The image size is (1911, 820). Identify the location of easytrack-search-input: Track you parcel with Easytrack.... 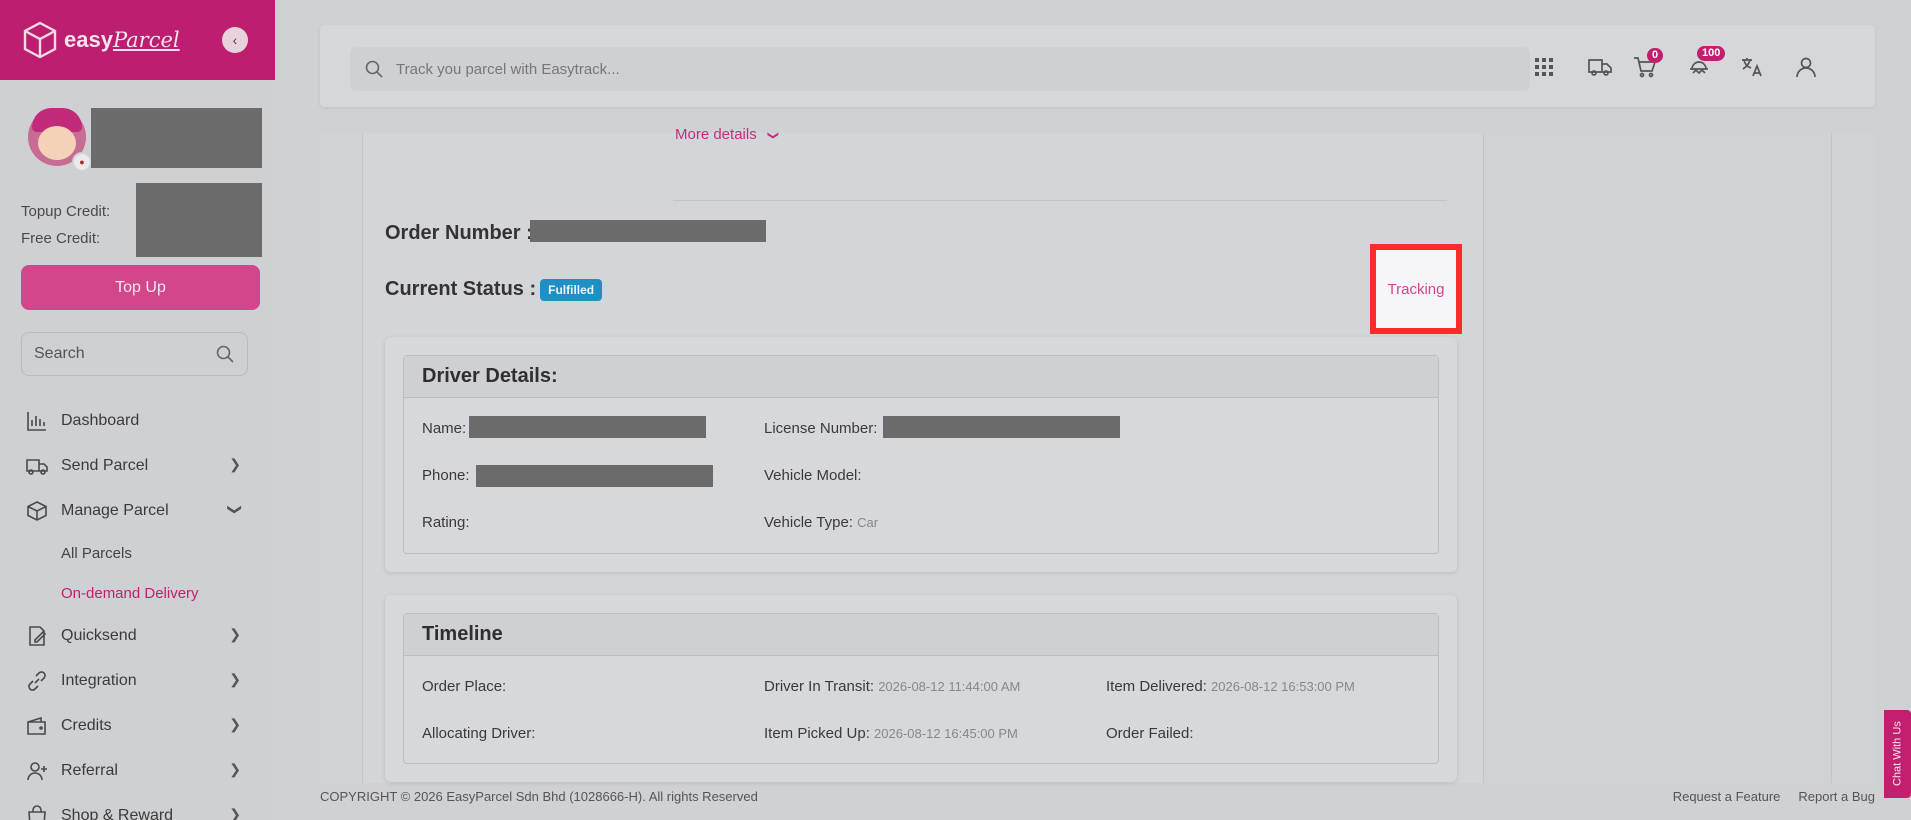
(940, 69).